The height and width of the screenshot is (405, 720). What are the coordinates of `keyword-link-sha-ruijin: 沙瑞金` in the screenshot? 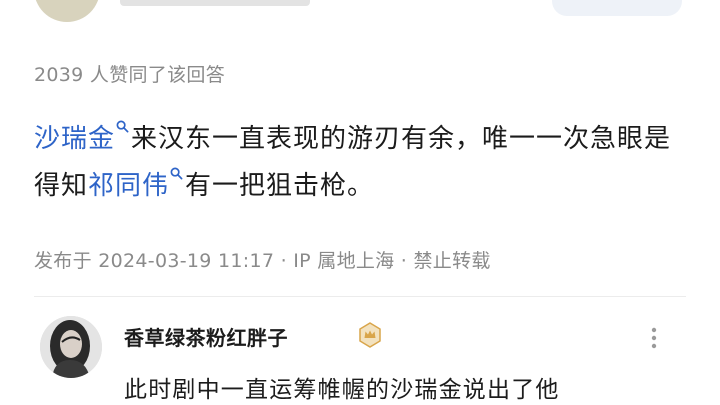 It's located at (82, 137).